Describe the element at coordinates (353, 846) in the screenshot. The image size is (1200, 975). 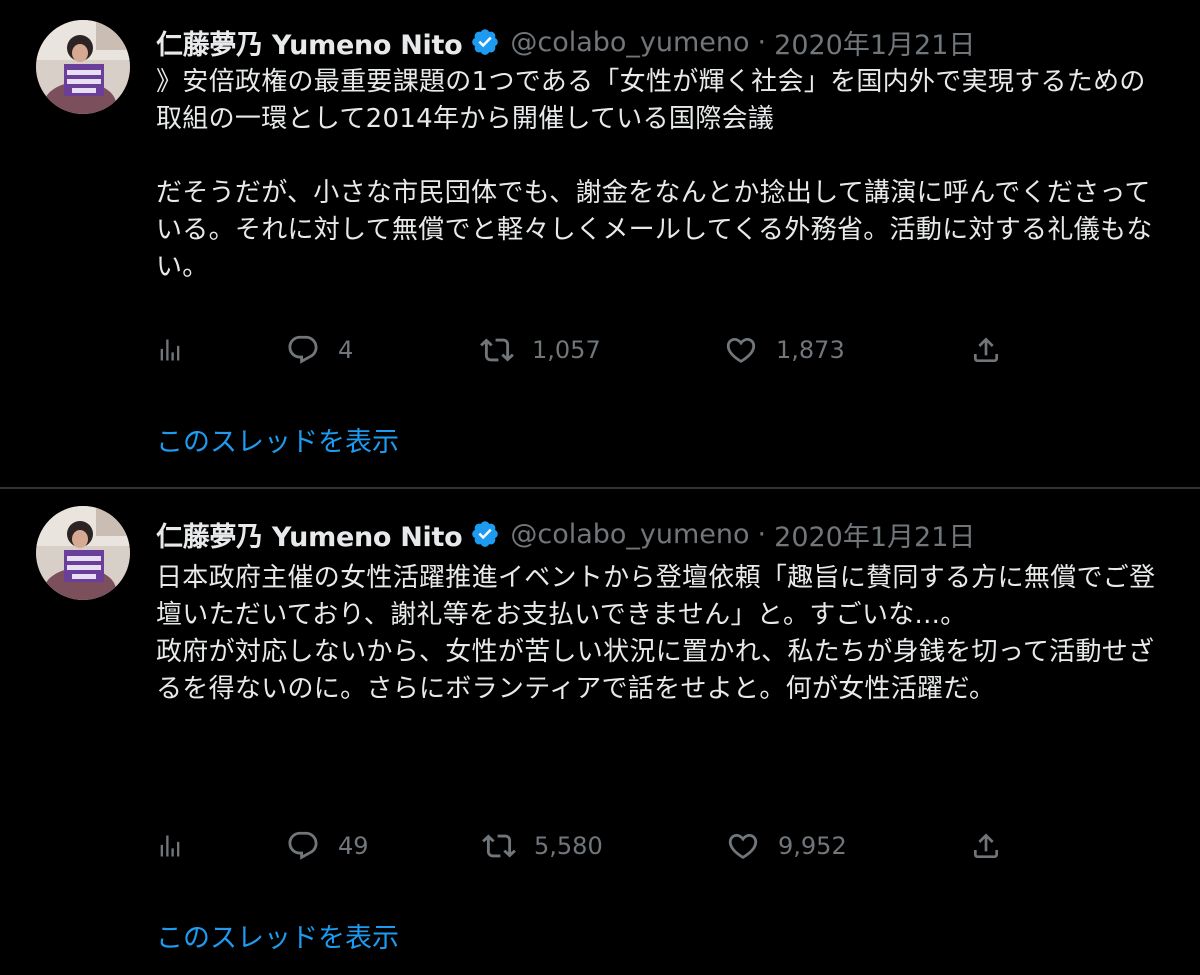
I see `reply-count: 49` at that location.